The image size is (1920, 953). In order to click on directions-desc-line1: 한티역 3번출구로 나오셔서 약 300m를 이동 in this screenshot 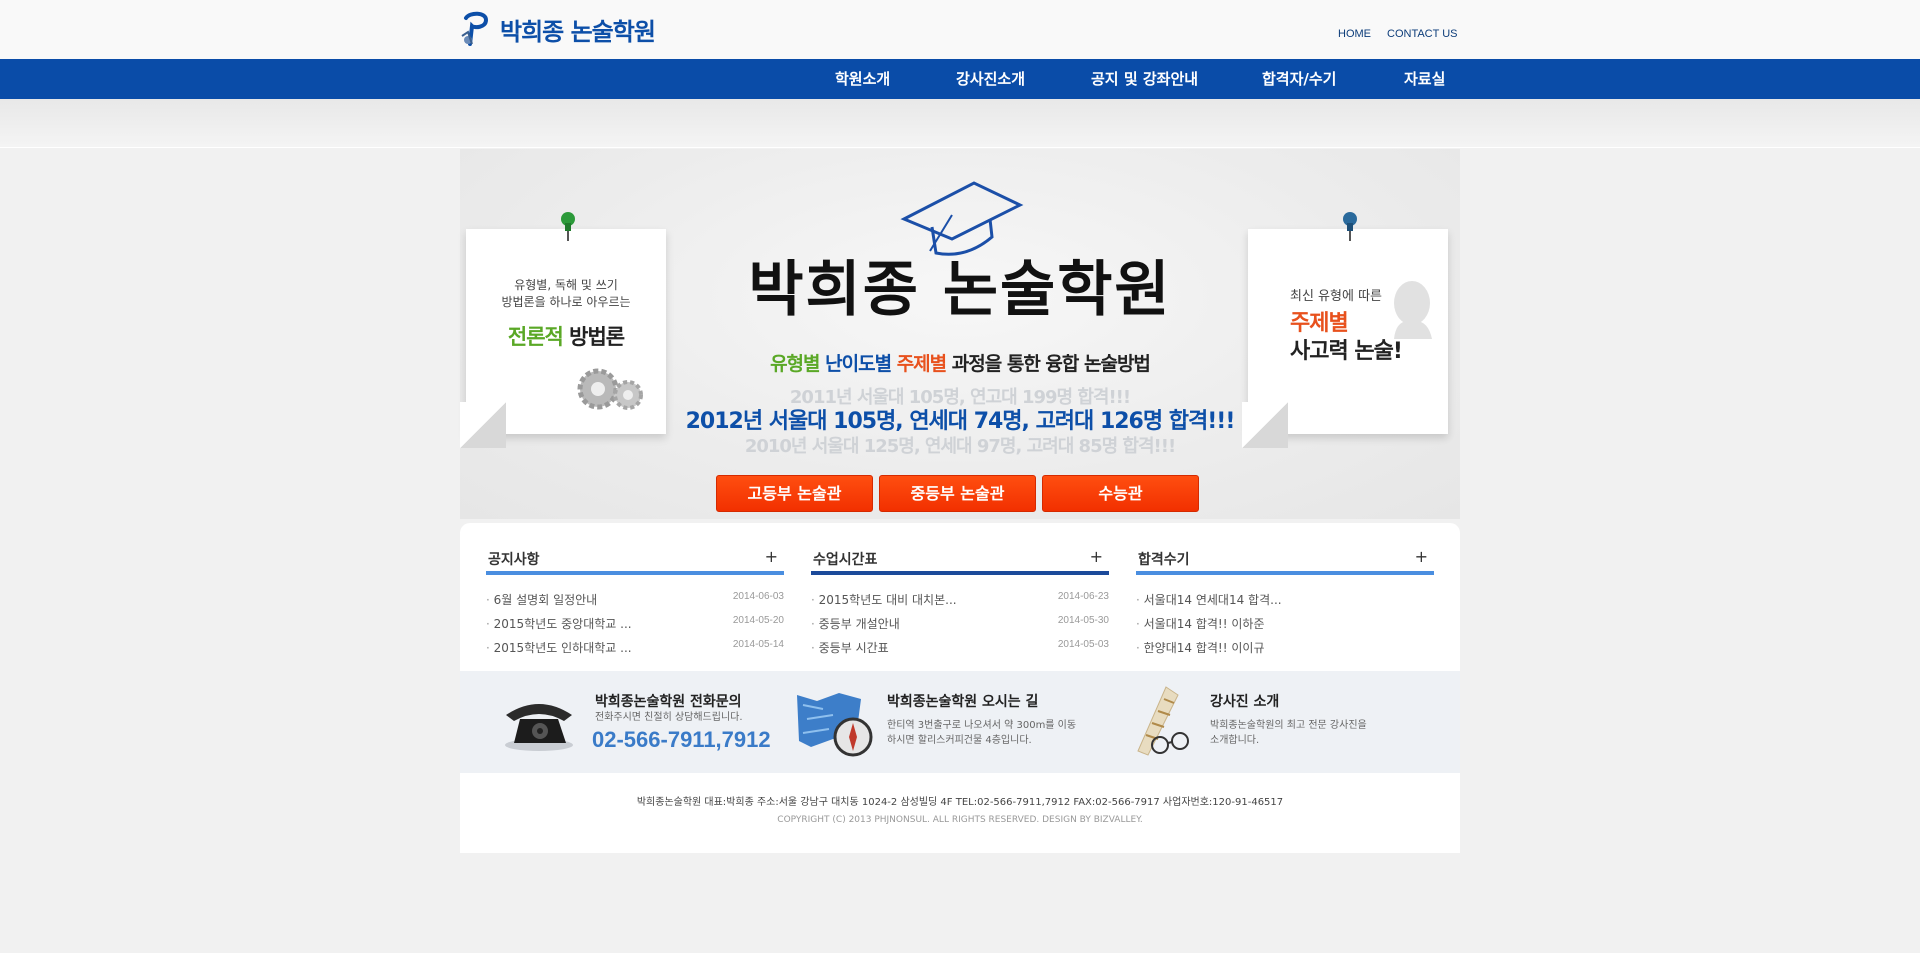, I will do `click(982, 725)`.